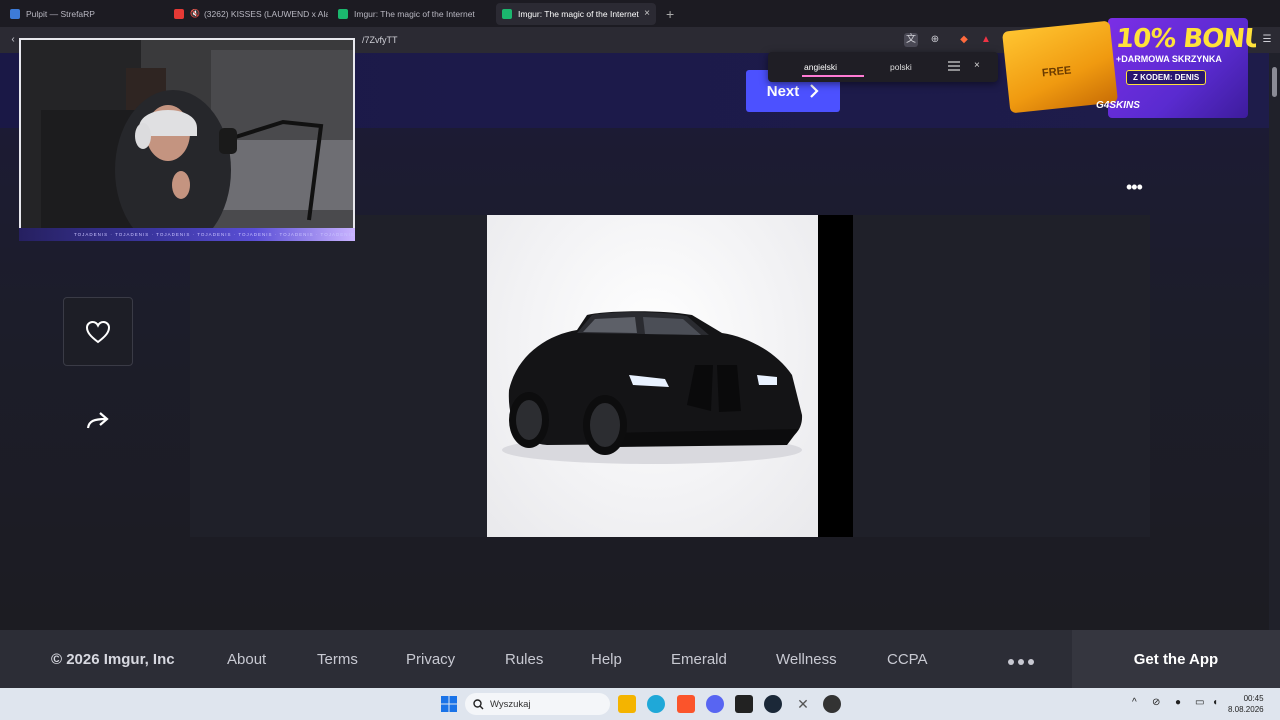  I want to click on footer-more-icon, so click(1023, 661).